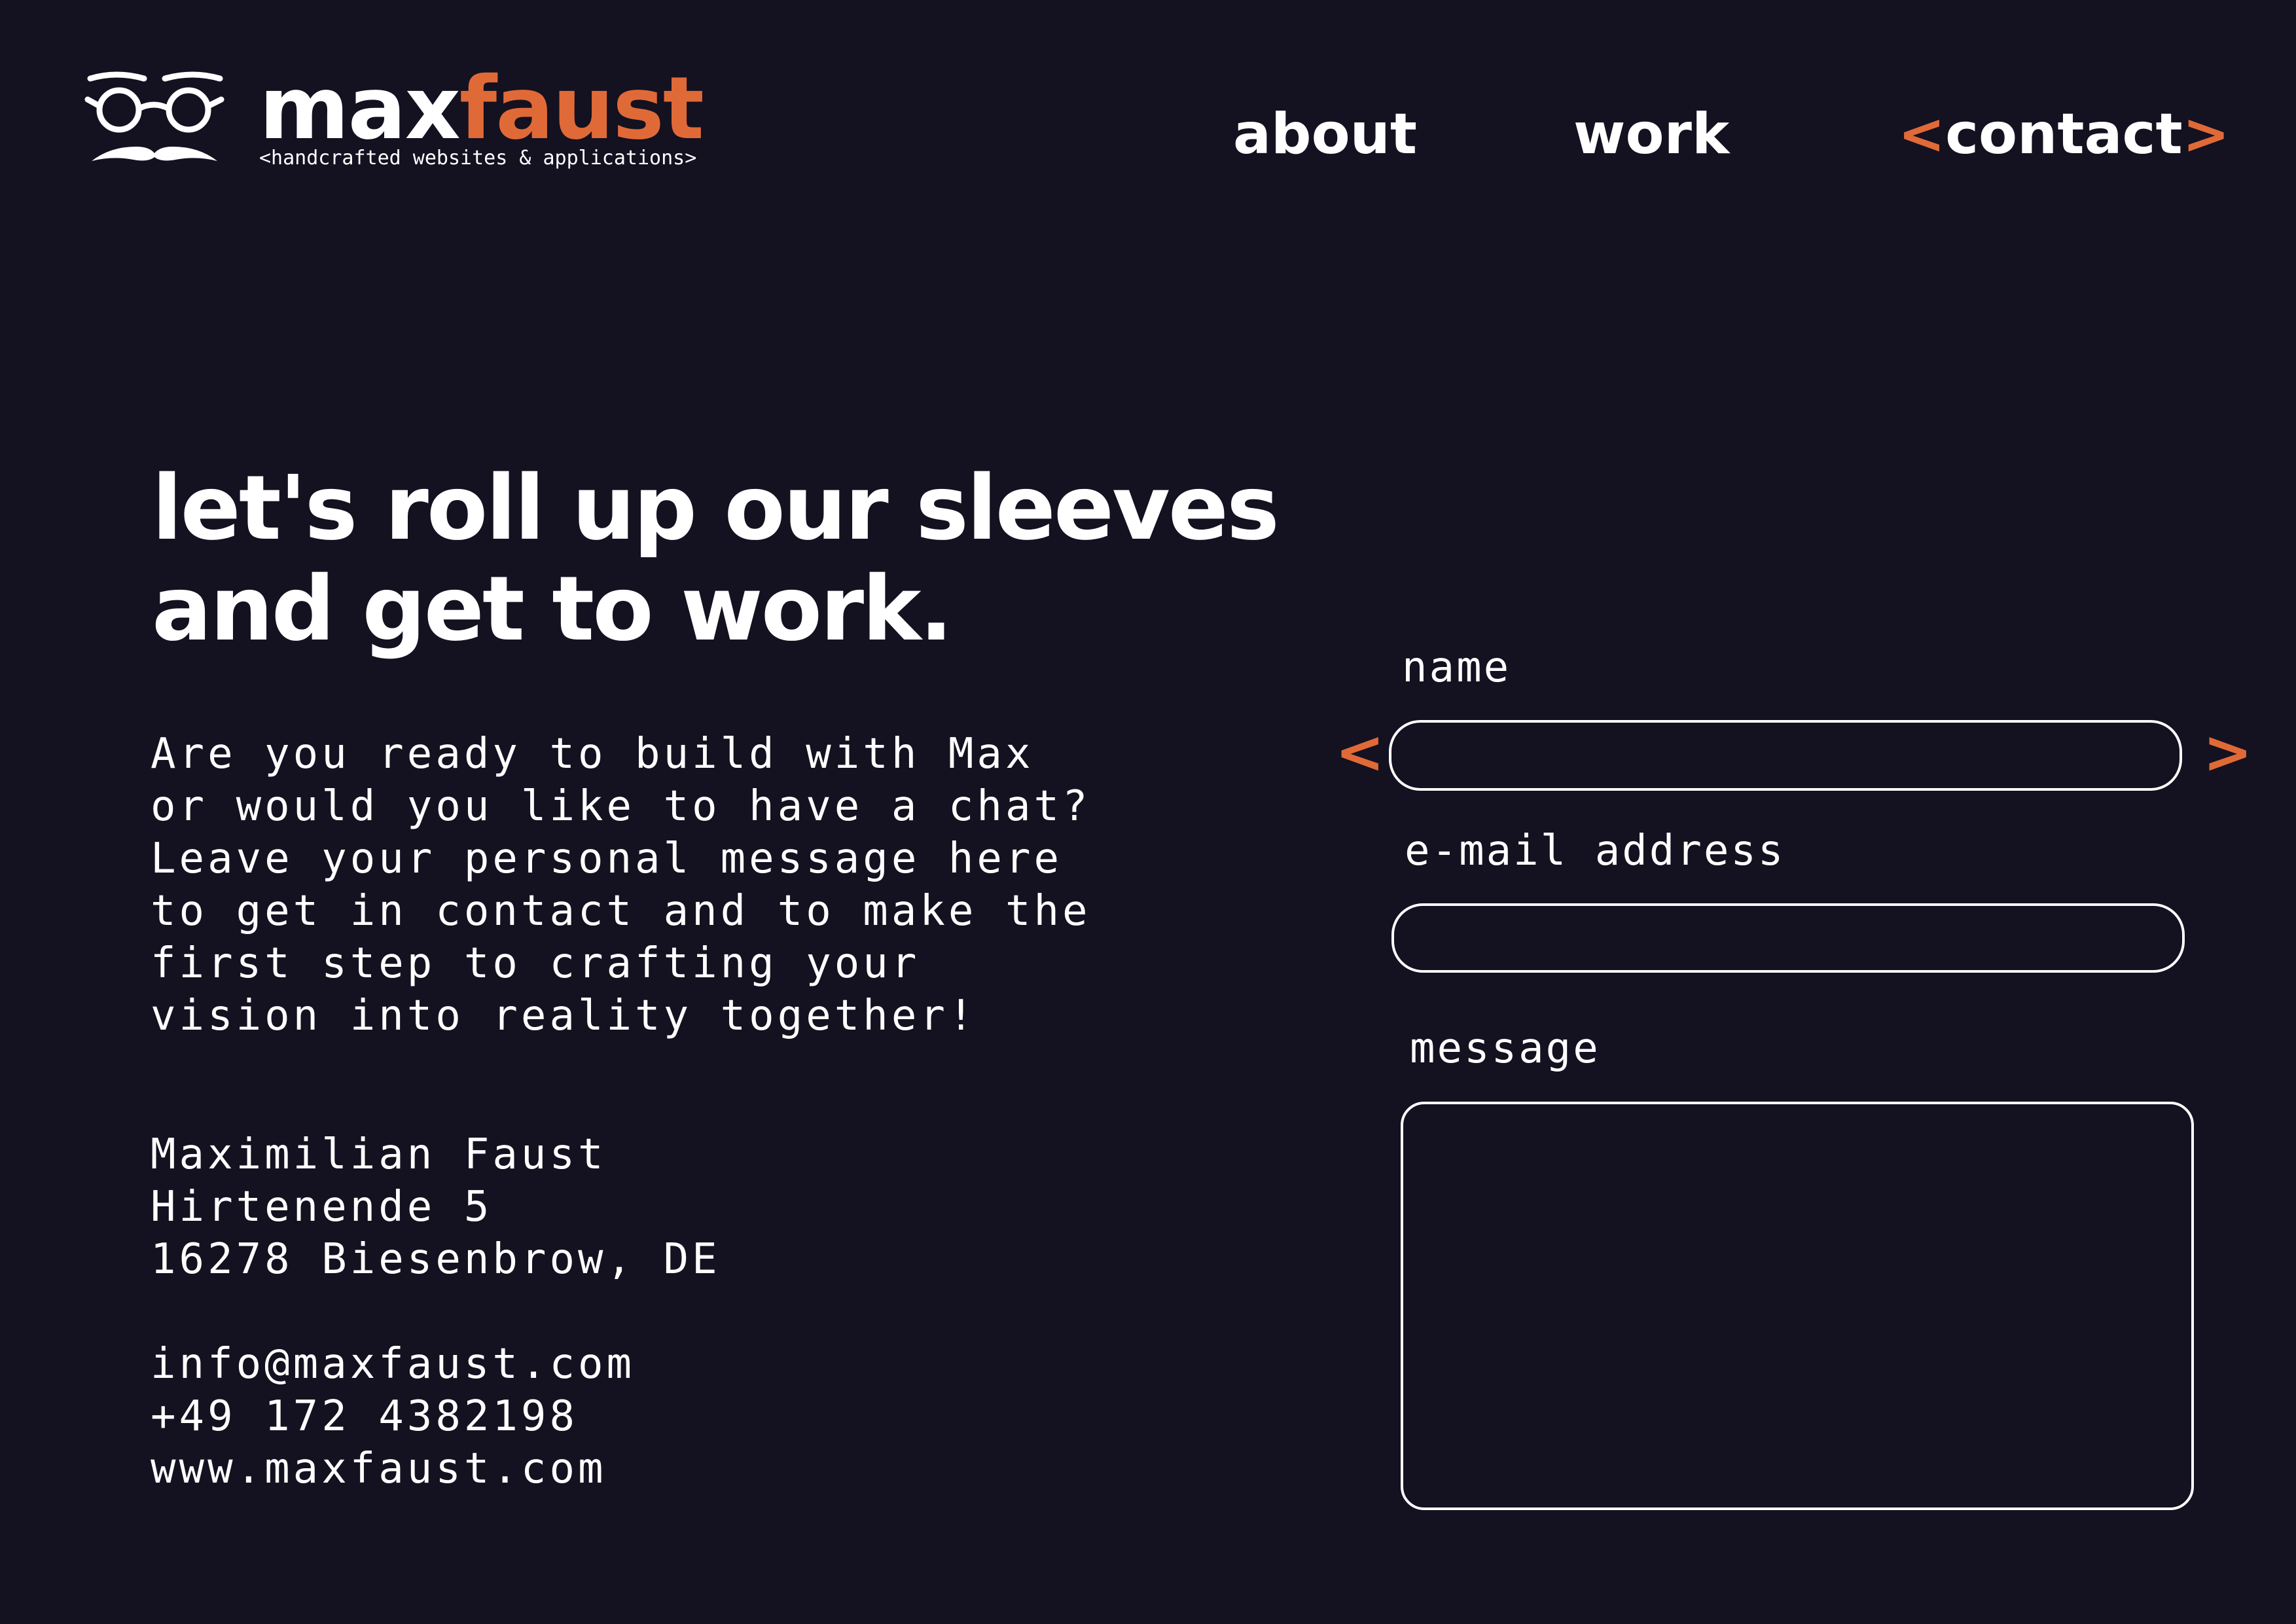 The height and width of the screenshot is (1624, 2296). I want to click on nav-contact-label: contact, so click(2064, 134).